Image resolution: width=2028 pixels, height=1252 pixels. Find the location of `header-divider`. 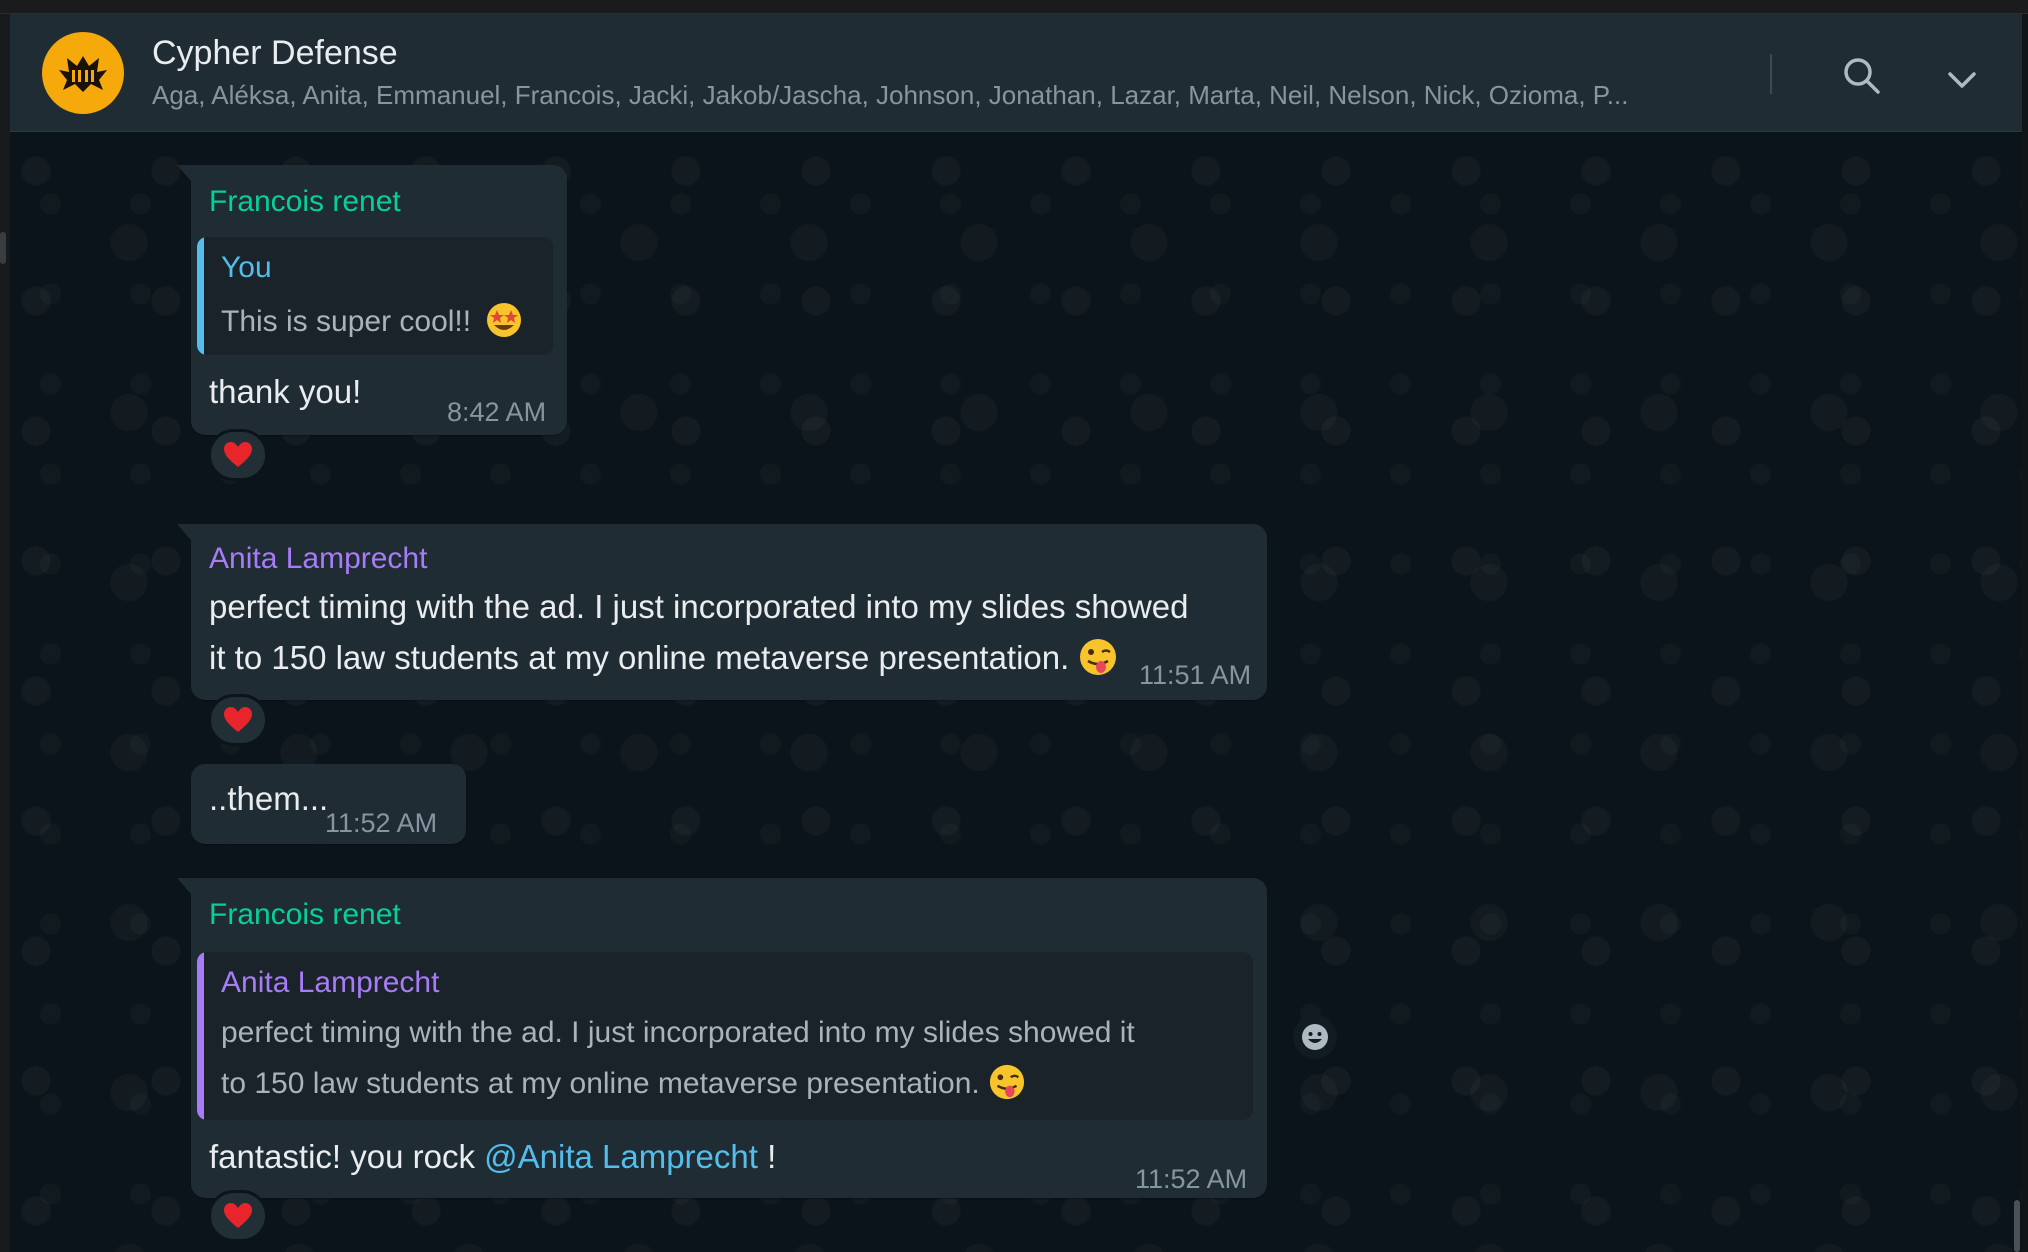

header-divider is located at coordinates (1771, 74).